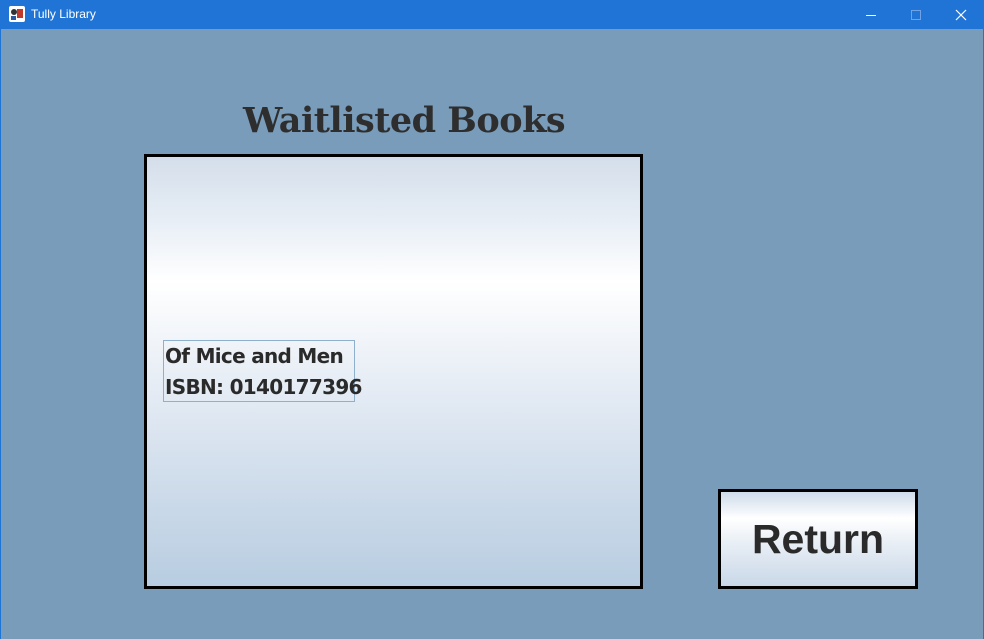 The image size is (984, 639). I want to click on maximize-icon, so click(916, 14).